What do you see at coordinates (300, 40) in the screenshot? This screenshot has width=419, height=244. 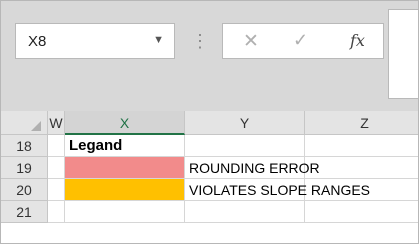 I see `checkmark-icon: ✓` at bounding box center [300, 40].